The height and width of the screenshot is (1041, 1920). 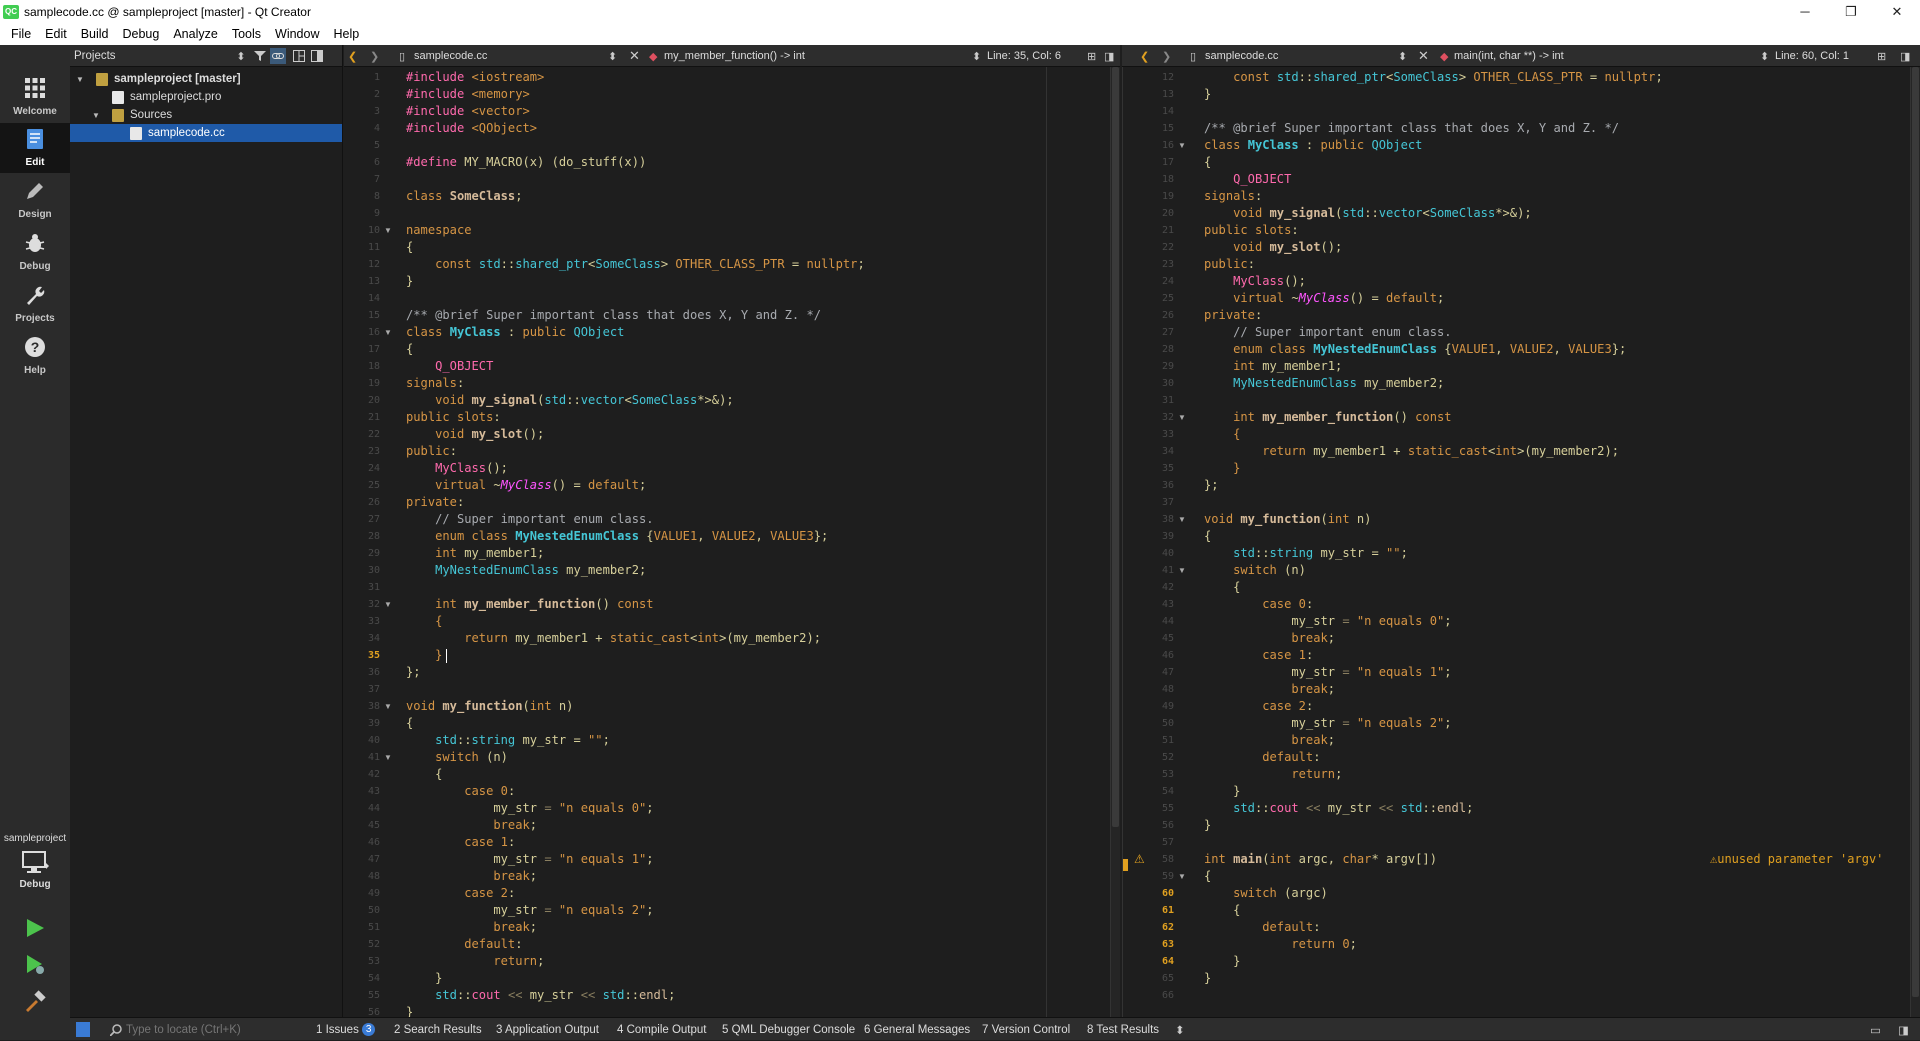 I want to click on tab-version-control: 7 Version Control, so click(x=1026, y=1029).